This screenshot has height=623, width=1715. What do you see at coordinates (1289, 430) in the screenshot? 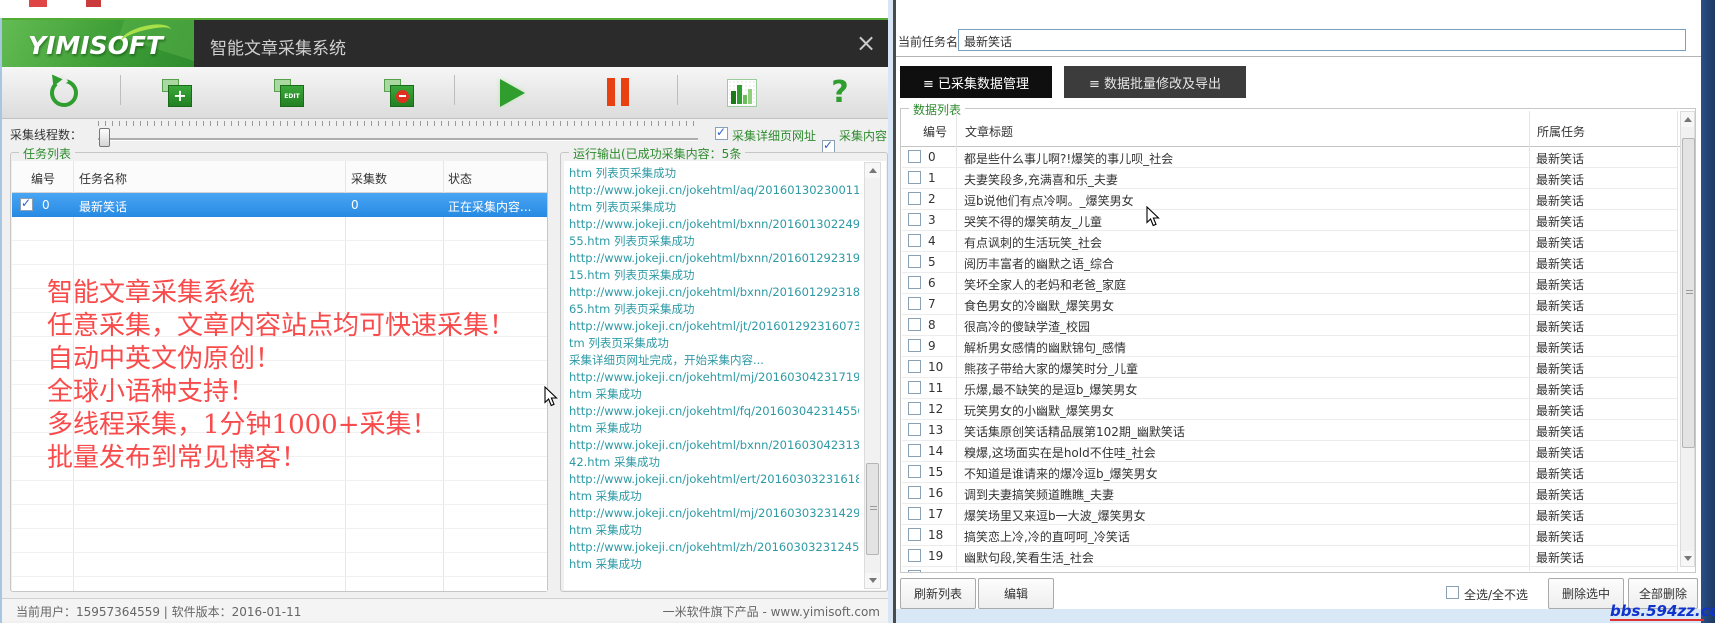
I see `article-row: 13 笑话集原创笑话精品展第102期_幽默笑话 最新笑话` at bounding box center [1289, 430].